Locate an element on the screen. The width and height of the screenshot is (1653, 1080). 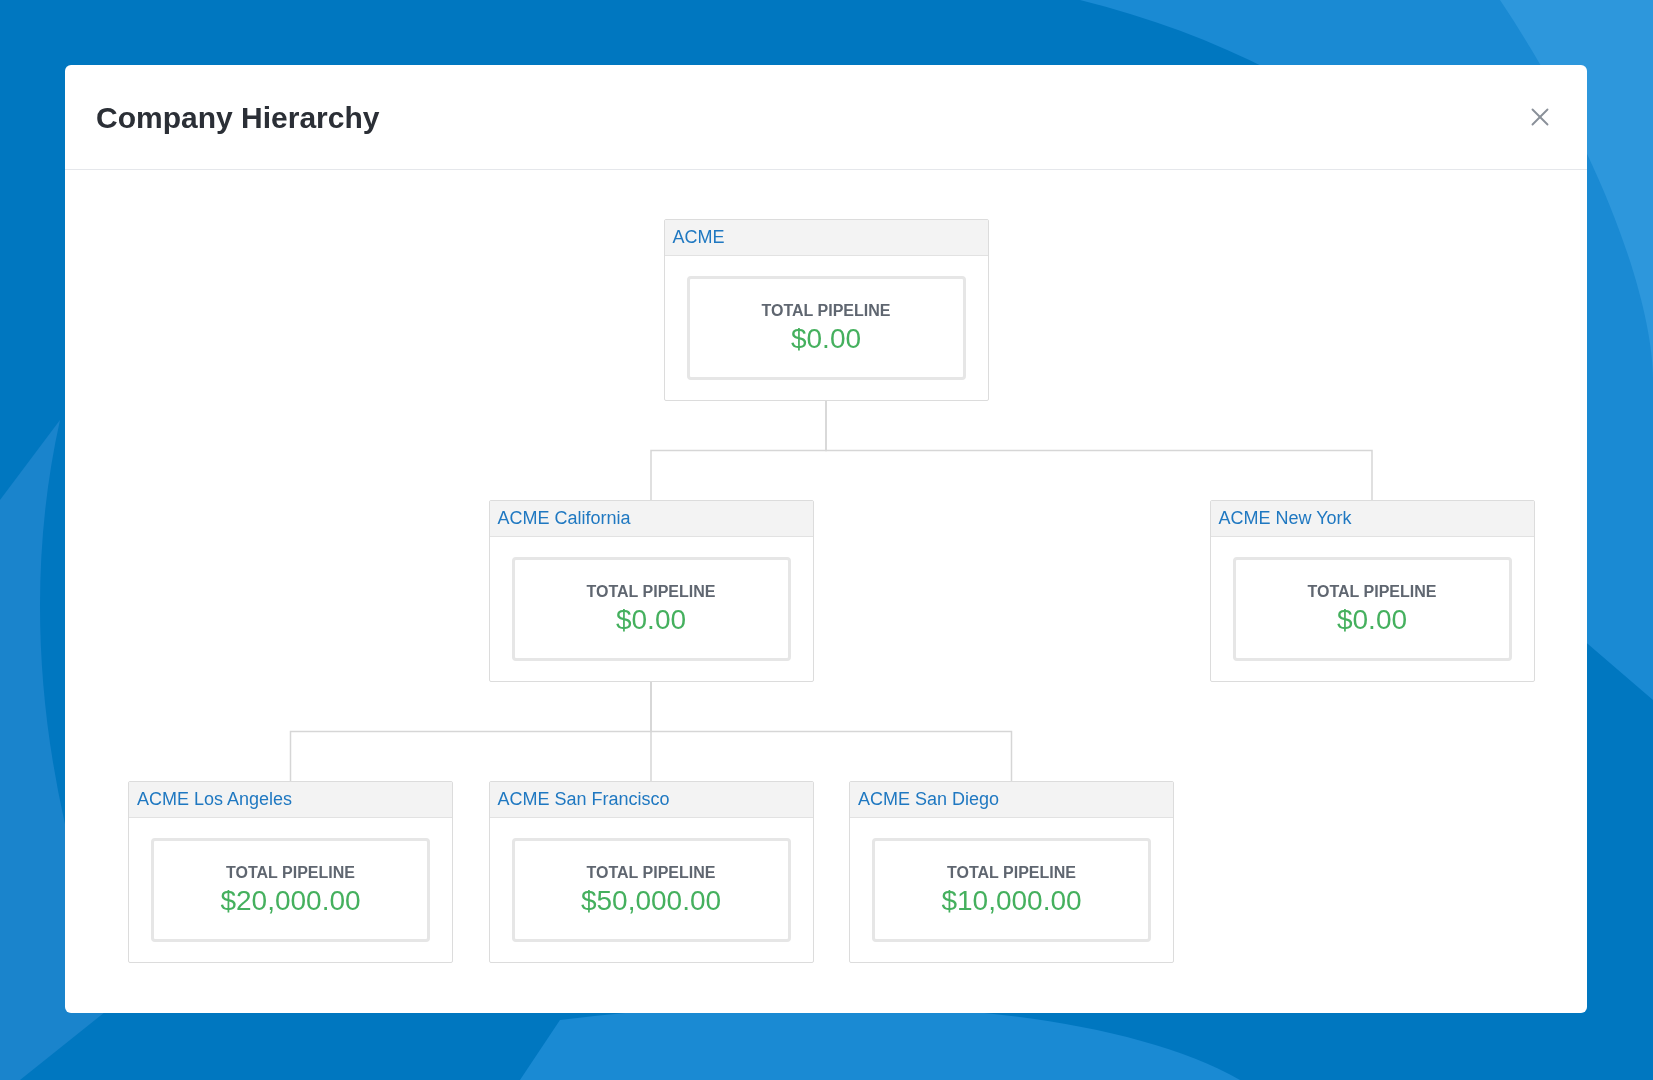
company-link: ACME is located at coordinates (698, 237).